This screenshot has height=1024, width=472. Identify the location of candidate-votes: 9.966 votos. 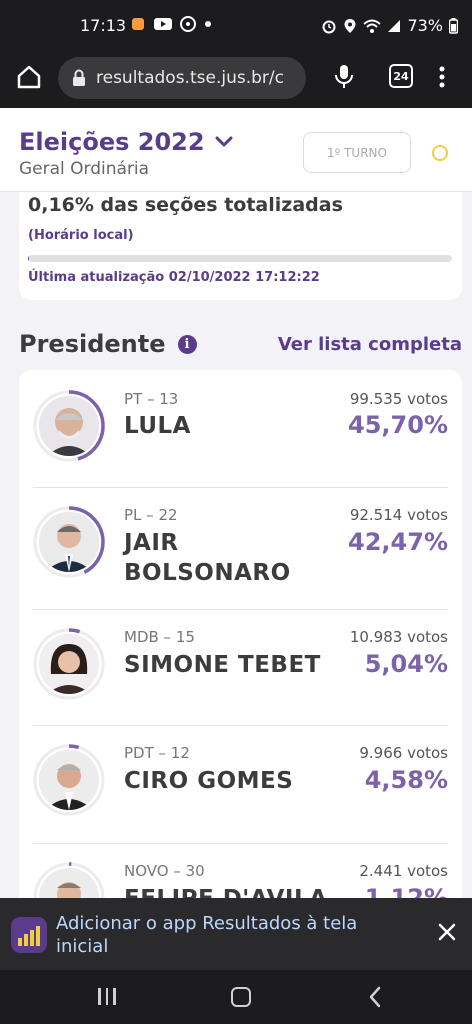
(403, 753).